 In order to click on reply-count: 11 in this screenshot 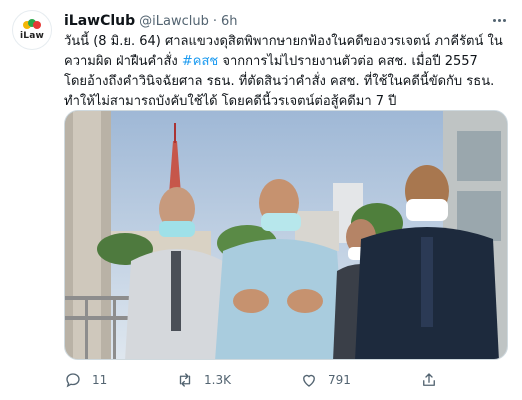, I will do `click(100, 380)`.